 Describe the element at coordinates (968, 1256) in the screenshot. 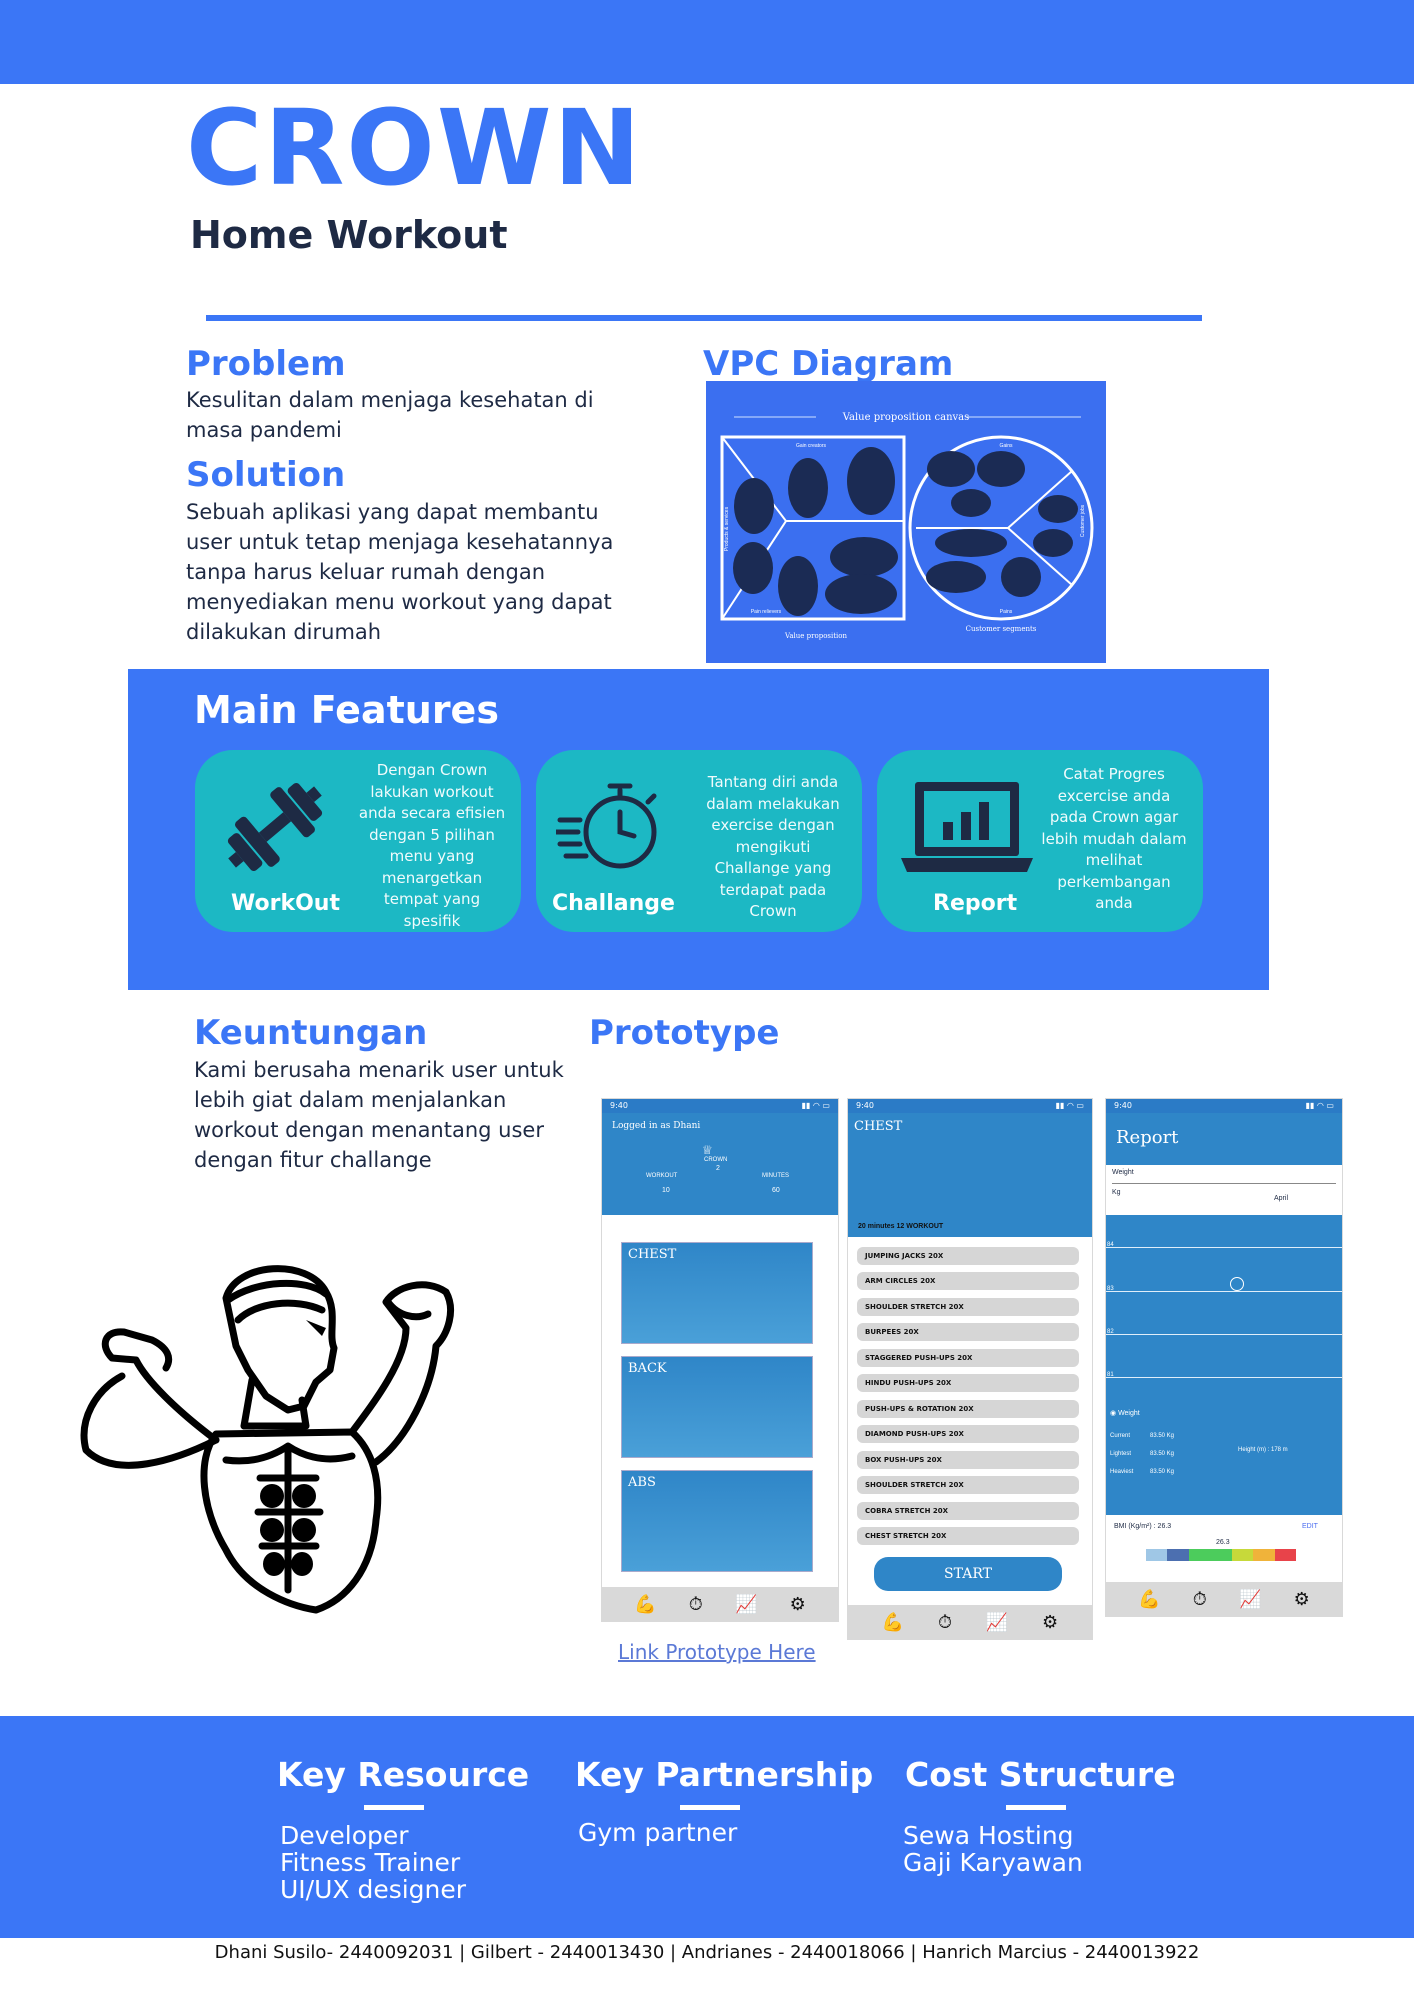

I see `exercise-row: JUMPING JACKS 20X` at that location.